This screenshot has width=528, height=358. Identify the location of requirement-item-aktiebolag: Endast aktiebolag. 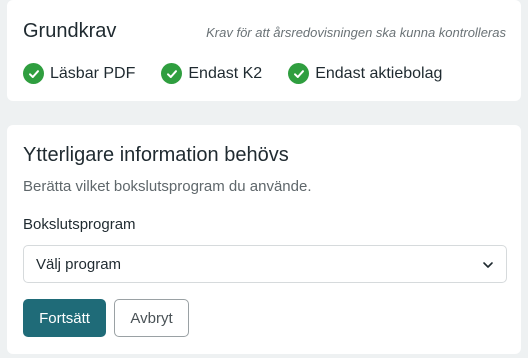
(365, 73).